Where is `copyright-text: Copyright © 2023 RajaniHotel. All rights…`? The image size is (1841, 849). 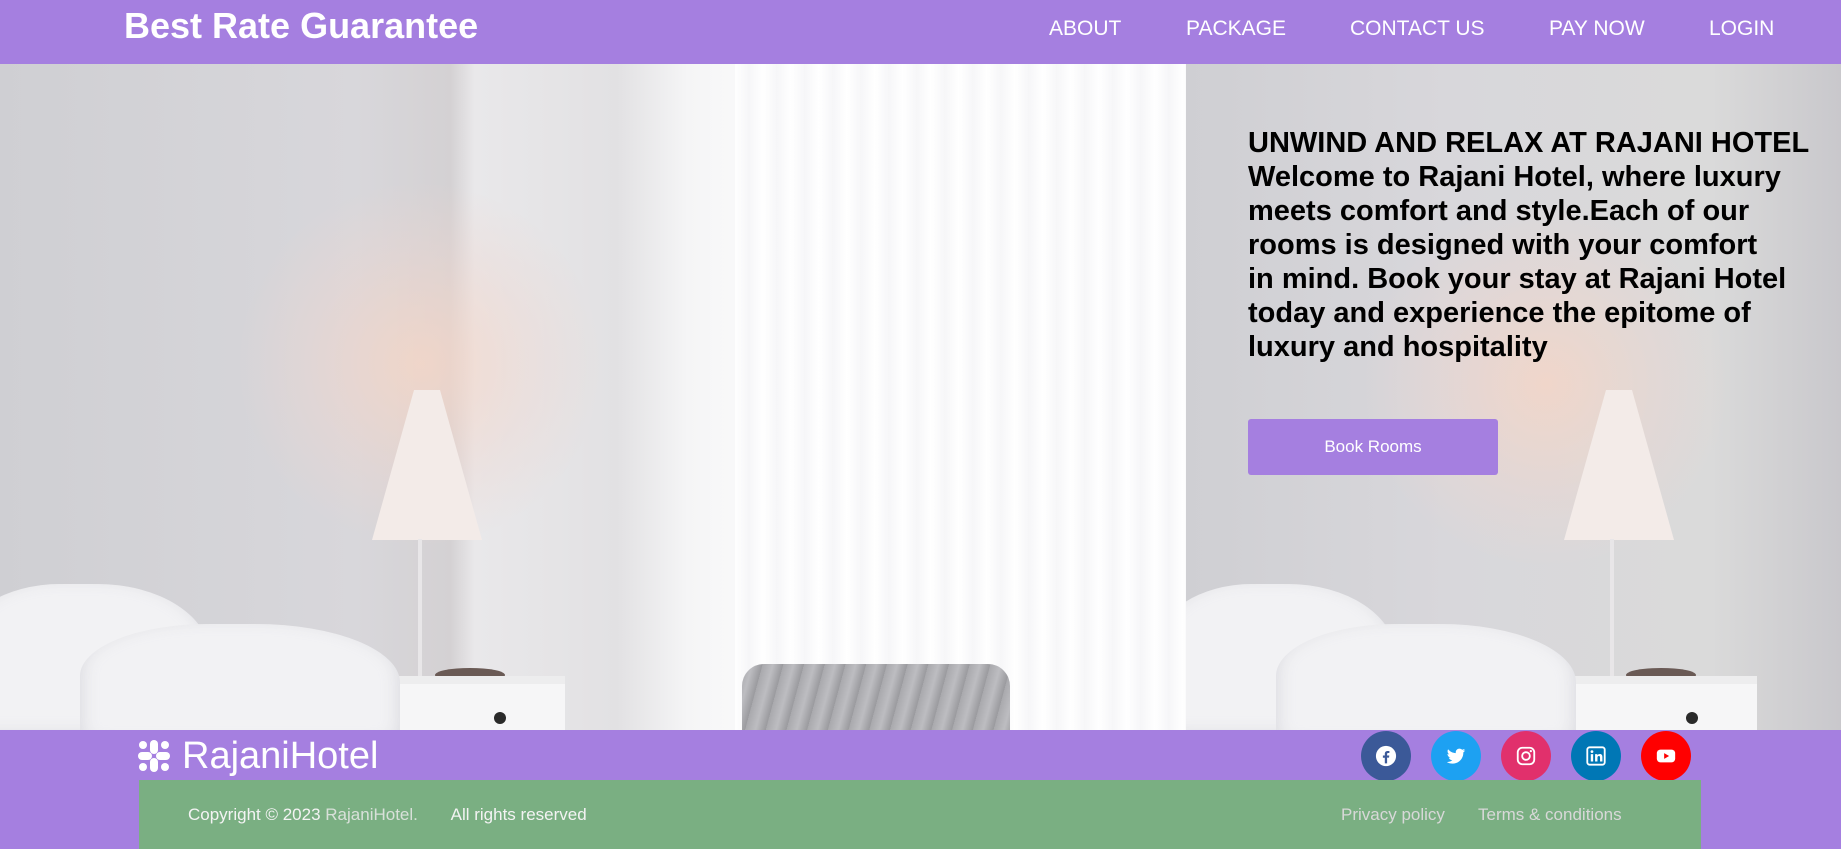 copyright-text: Copyright © 2023 RajaniHotel. All rights… is located at coordinates (387, 815).